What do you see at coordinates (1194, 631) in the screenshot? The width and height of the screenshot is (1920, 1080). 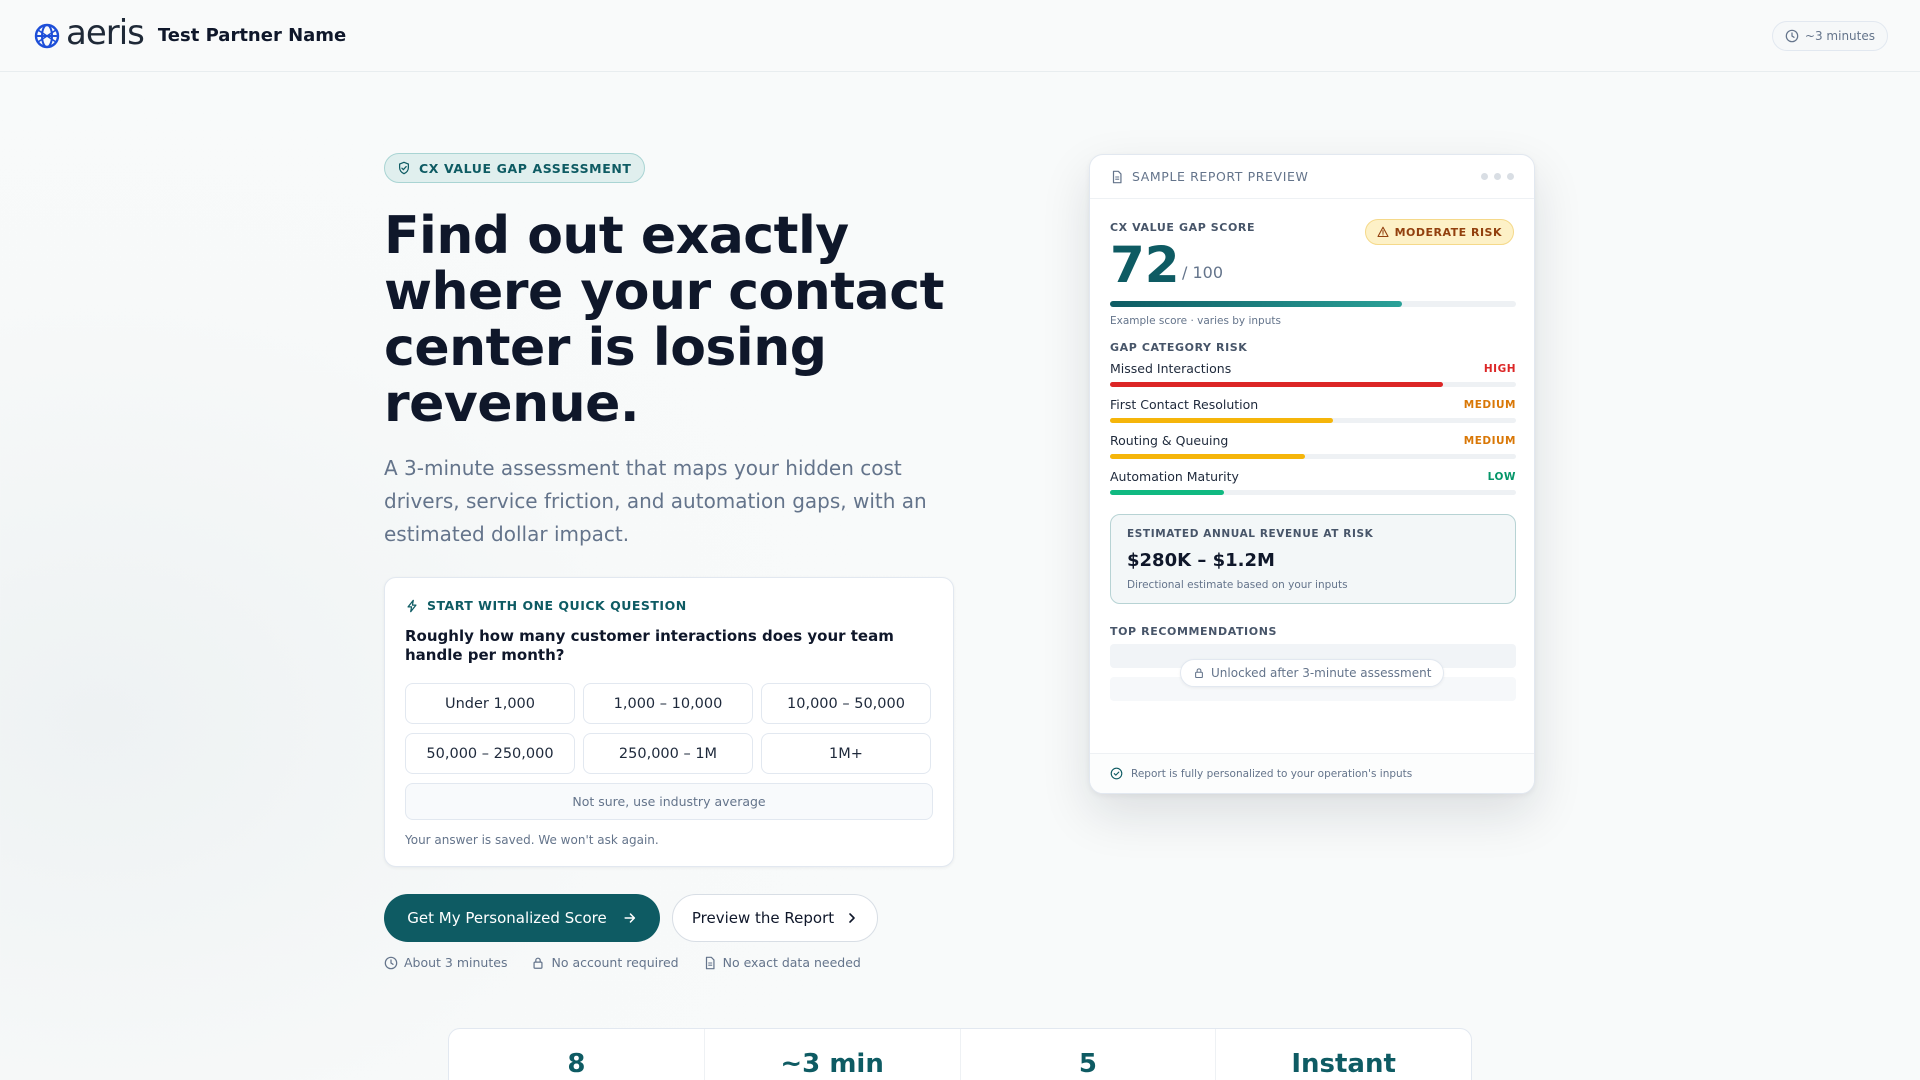 I see `recommendations-label: TOP RECOMMENDATIONS` at bounding box center [1194, 631].